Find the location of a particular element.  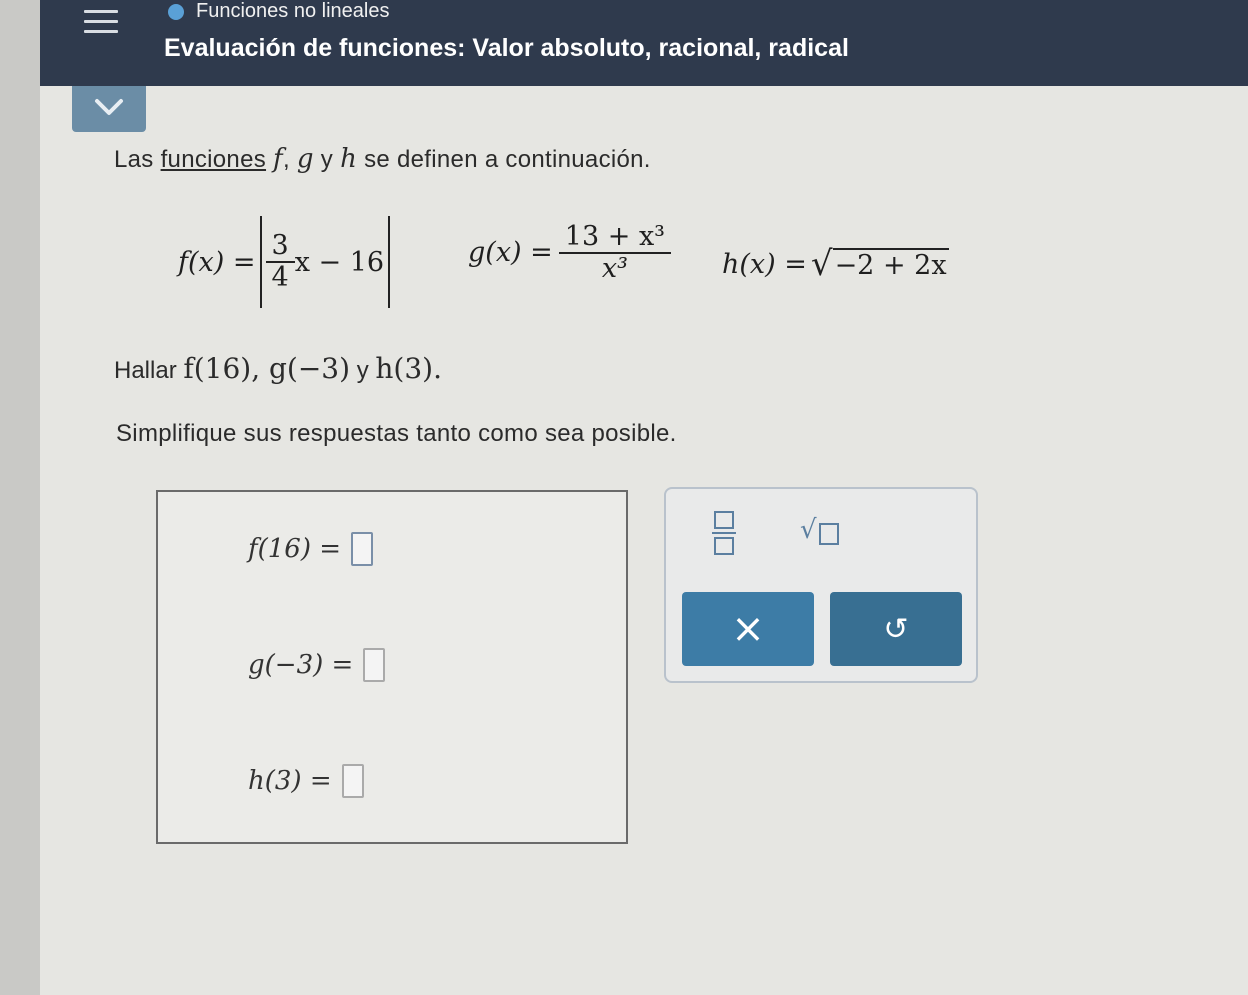

answer-panel: f(16) = g(−3) = h(3) = is located at coordinates (392, 667).